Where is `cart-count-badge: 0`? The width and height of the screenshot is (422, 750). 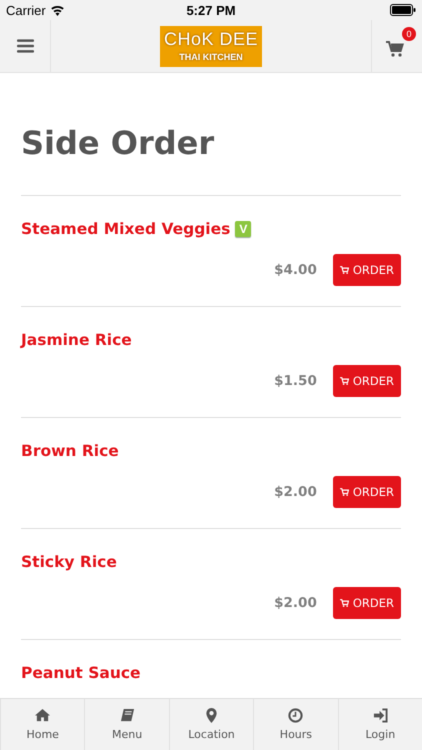
cart-count-badge: 0 is located at coordinates (409, 34).